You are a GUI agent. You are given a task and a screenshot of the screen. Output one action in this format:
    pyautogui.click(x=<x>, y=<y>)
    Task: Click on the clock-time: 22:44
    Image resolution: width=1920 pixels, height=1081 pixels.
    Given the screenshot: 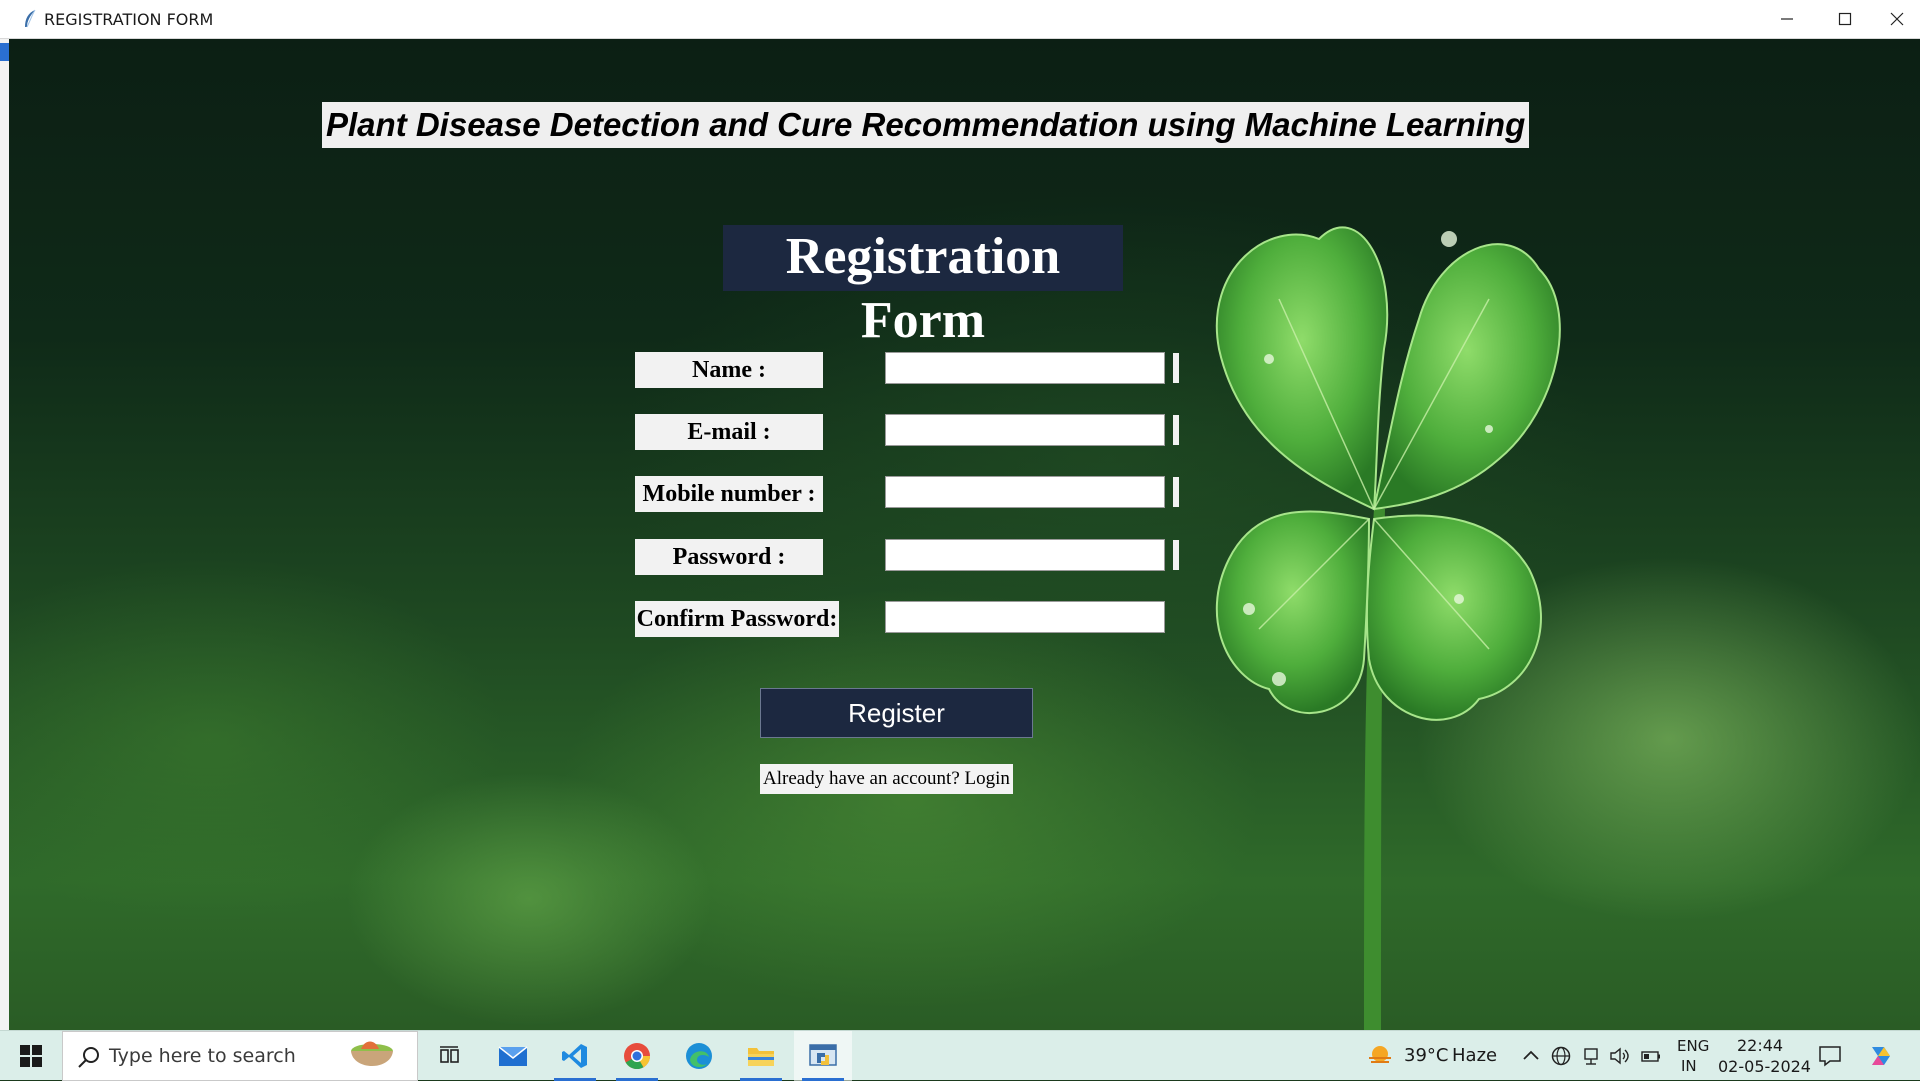 What is the action you would take?
    pyautogui.click(x=1760, y=1045)
    